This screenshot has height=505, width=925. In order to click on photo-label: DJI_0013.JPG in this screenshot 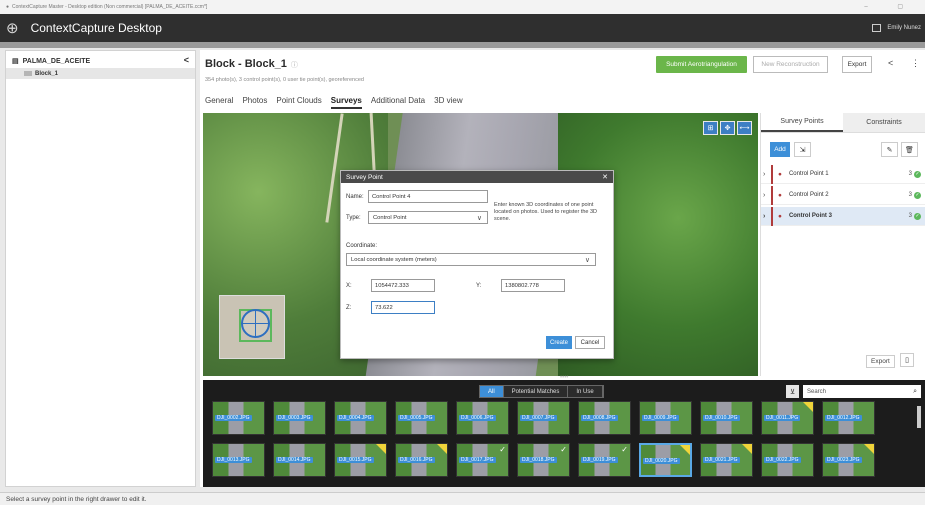, I will do `click(233, 460)`.